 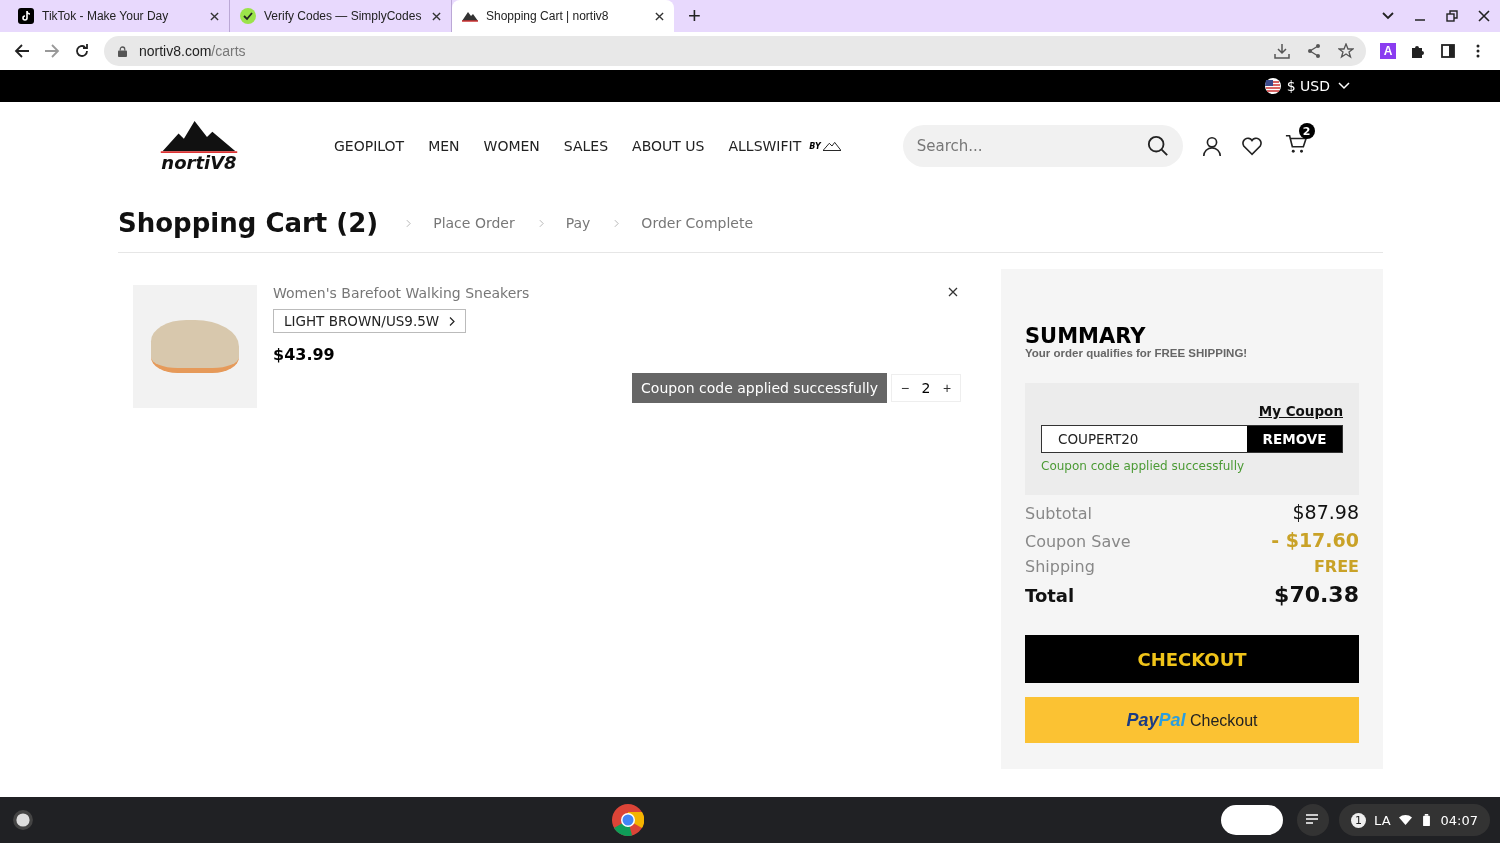 I want to click on cart-icon, so click(x=1295, y=144).